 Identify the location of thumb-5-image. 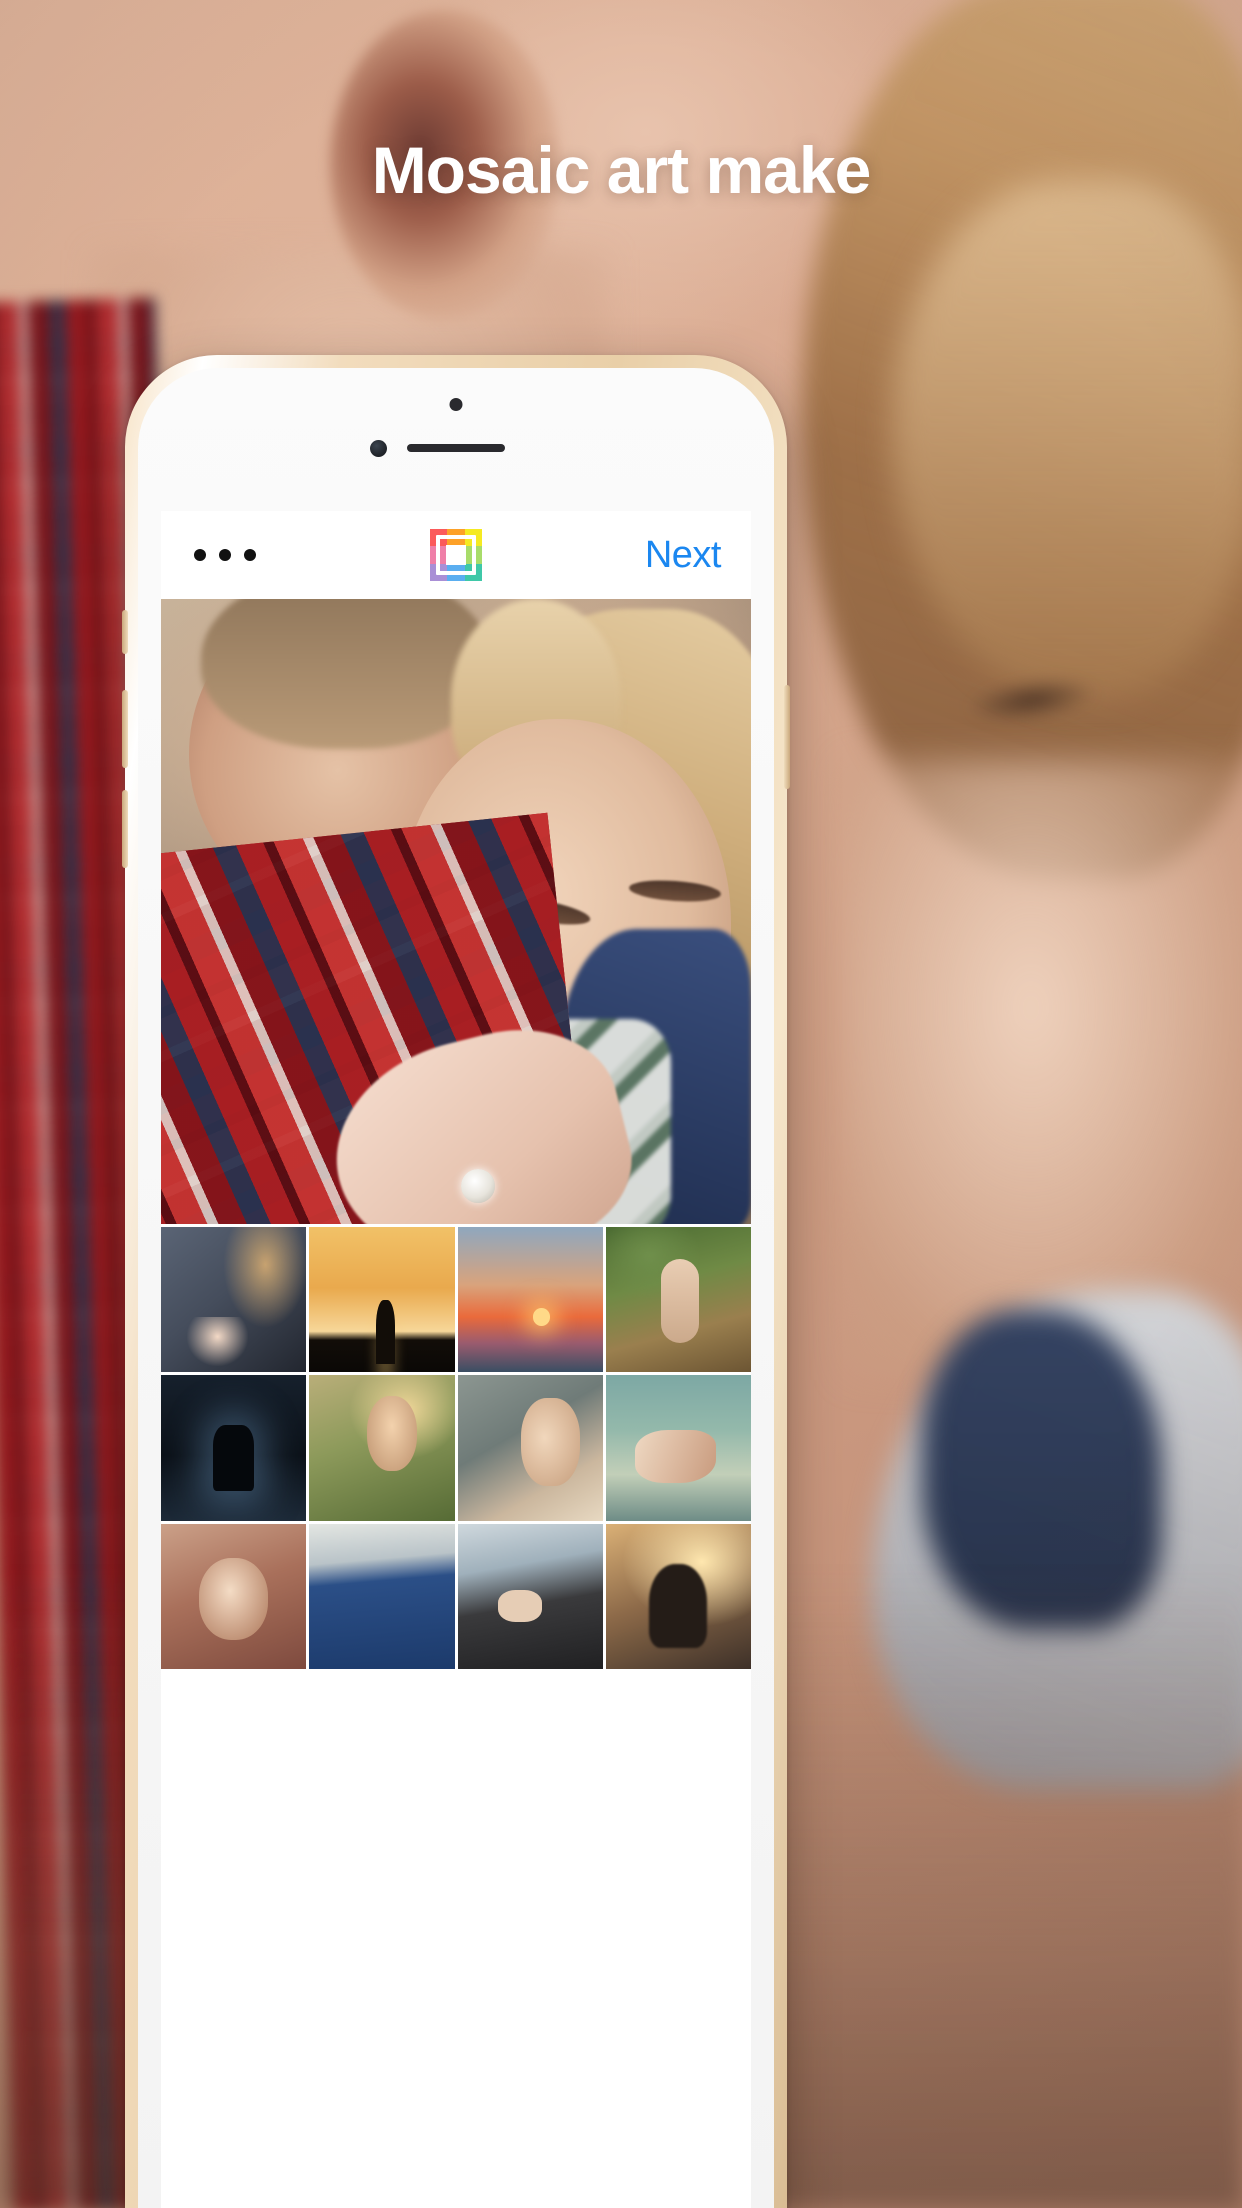
(234, 1448).